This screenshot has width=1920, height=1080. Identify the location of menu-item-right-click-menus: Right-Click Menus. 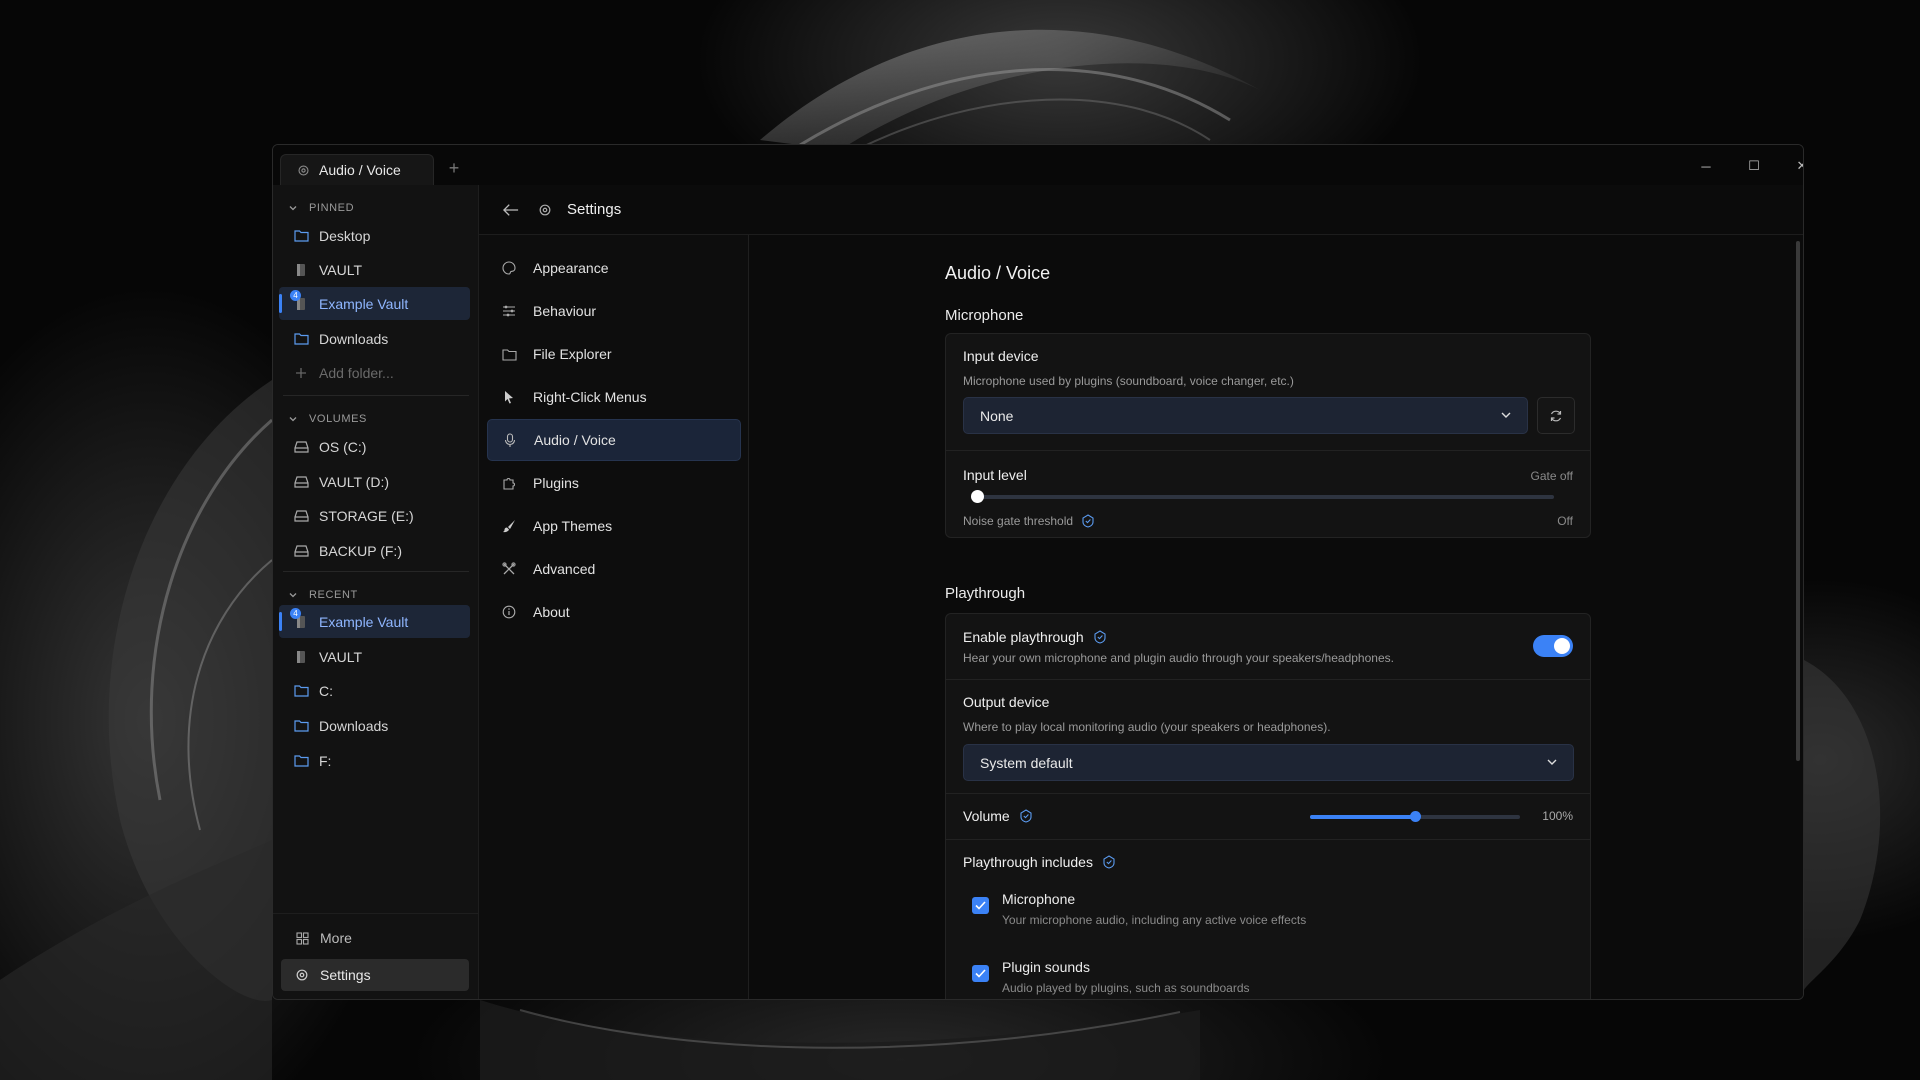
(614, 397).